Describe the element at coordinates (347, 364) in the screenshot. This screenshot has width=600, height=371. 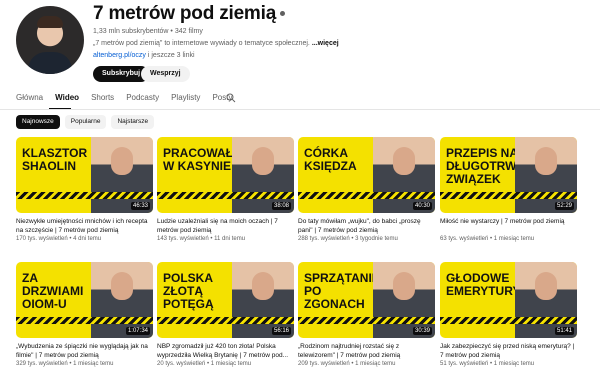
I see `video-stats: 209 tys. wyświetleń • 1 miesiąc temu` at that location.